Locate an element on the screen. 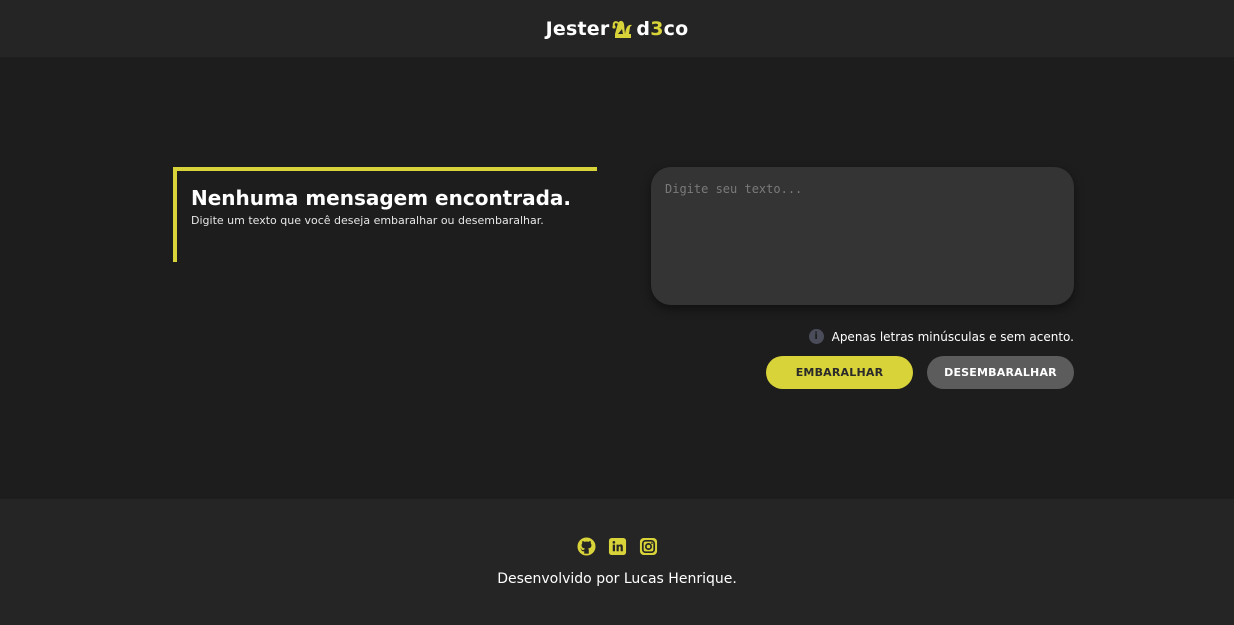 Image resolution: width=1234 pixels, height=625 pixels. footer-credit: Desenvolvido por Lucas Henrique. is located at coordinates (617, 579).